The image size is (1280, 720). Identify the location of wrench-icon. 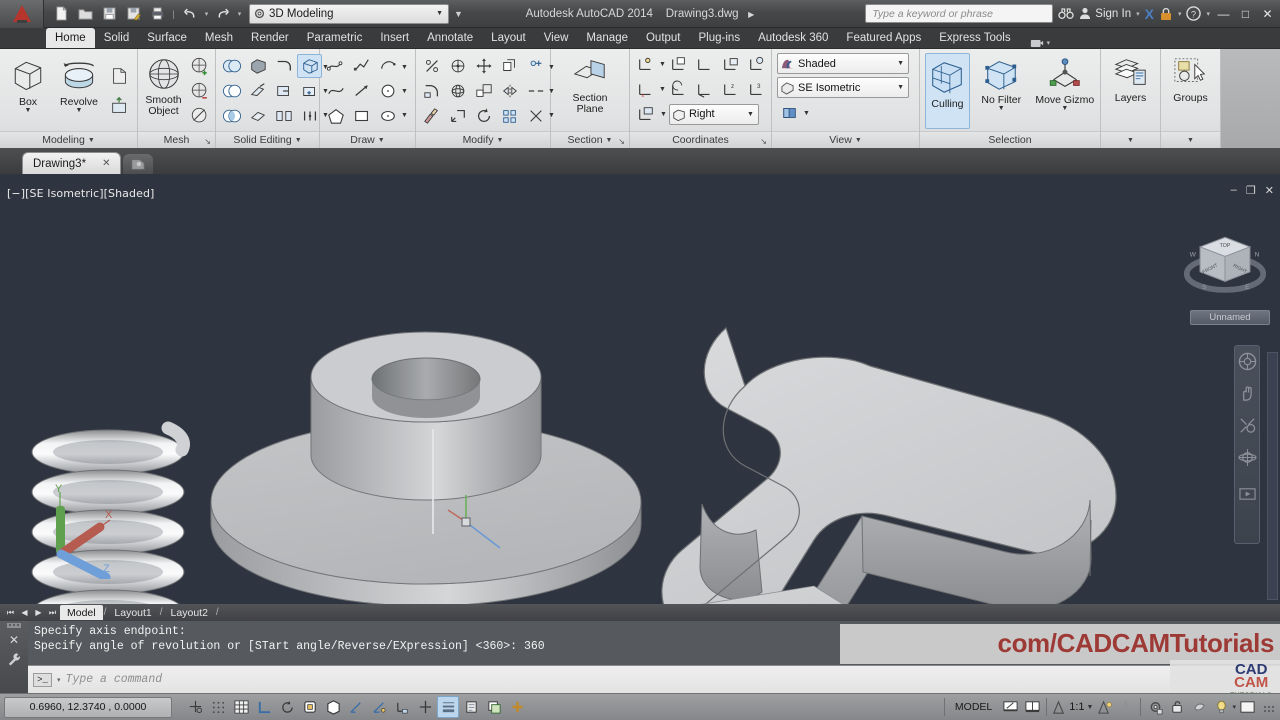
(14, 659).